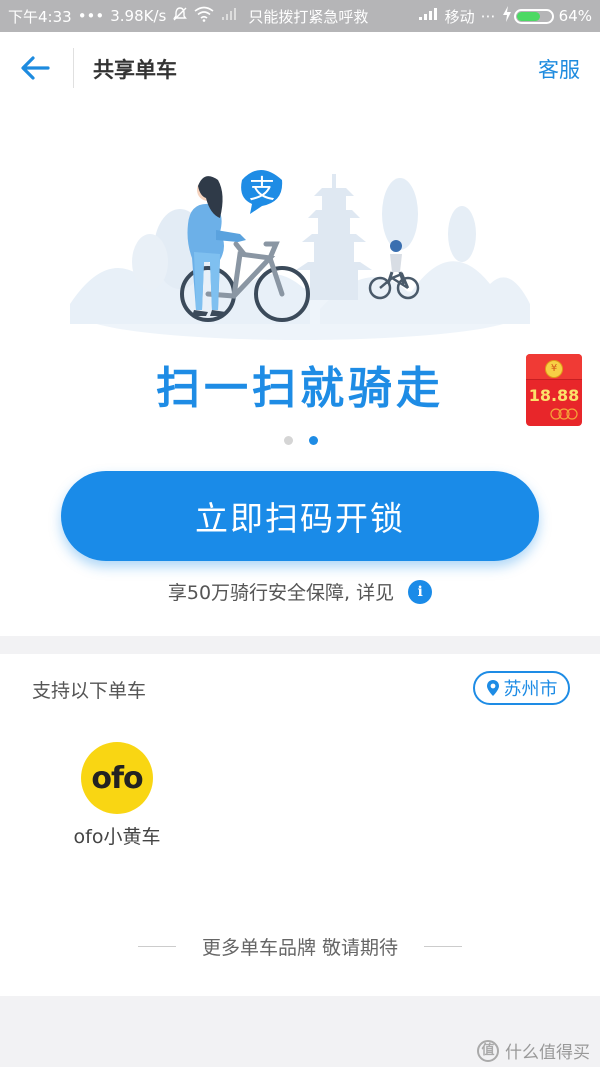 This screenshot has width=600, height=1067. Describe the element at coordinates (300, 516) in the screenshot. I see `scan-unlock-button: 立即扫码开锁` at that location.